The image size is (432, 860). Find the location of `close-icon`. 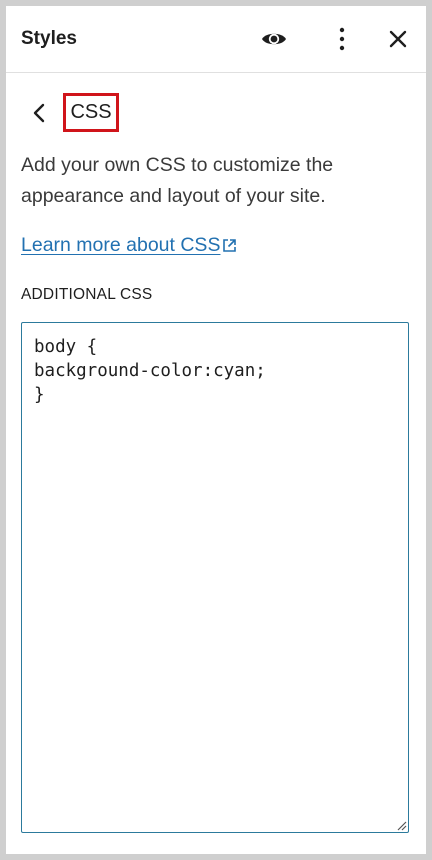

close-icon is located at coordinates (398, 39).